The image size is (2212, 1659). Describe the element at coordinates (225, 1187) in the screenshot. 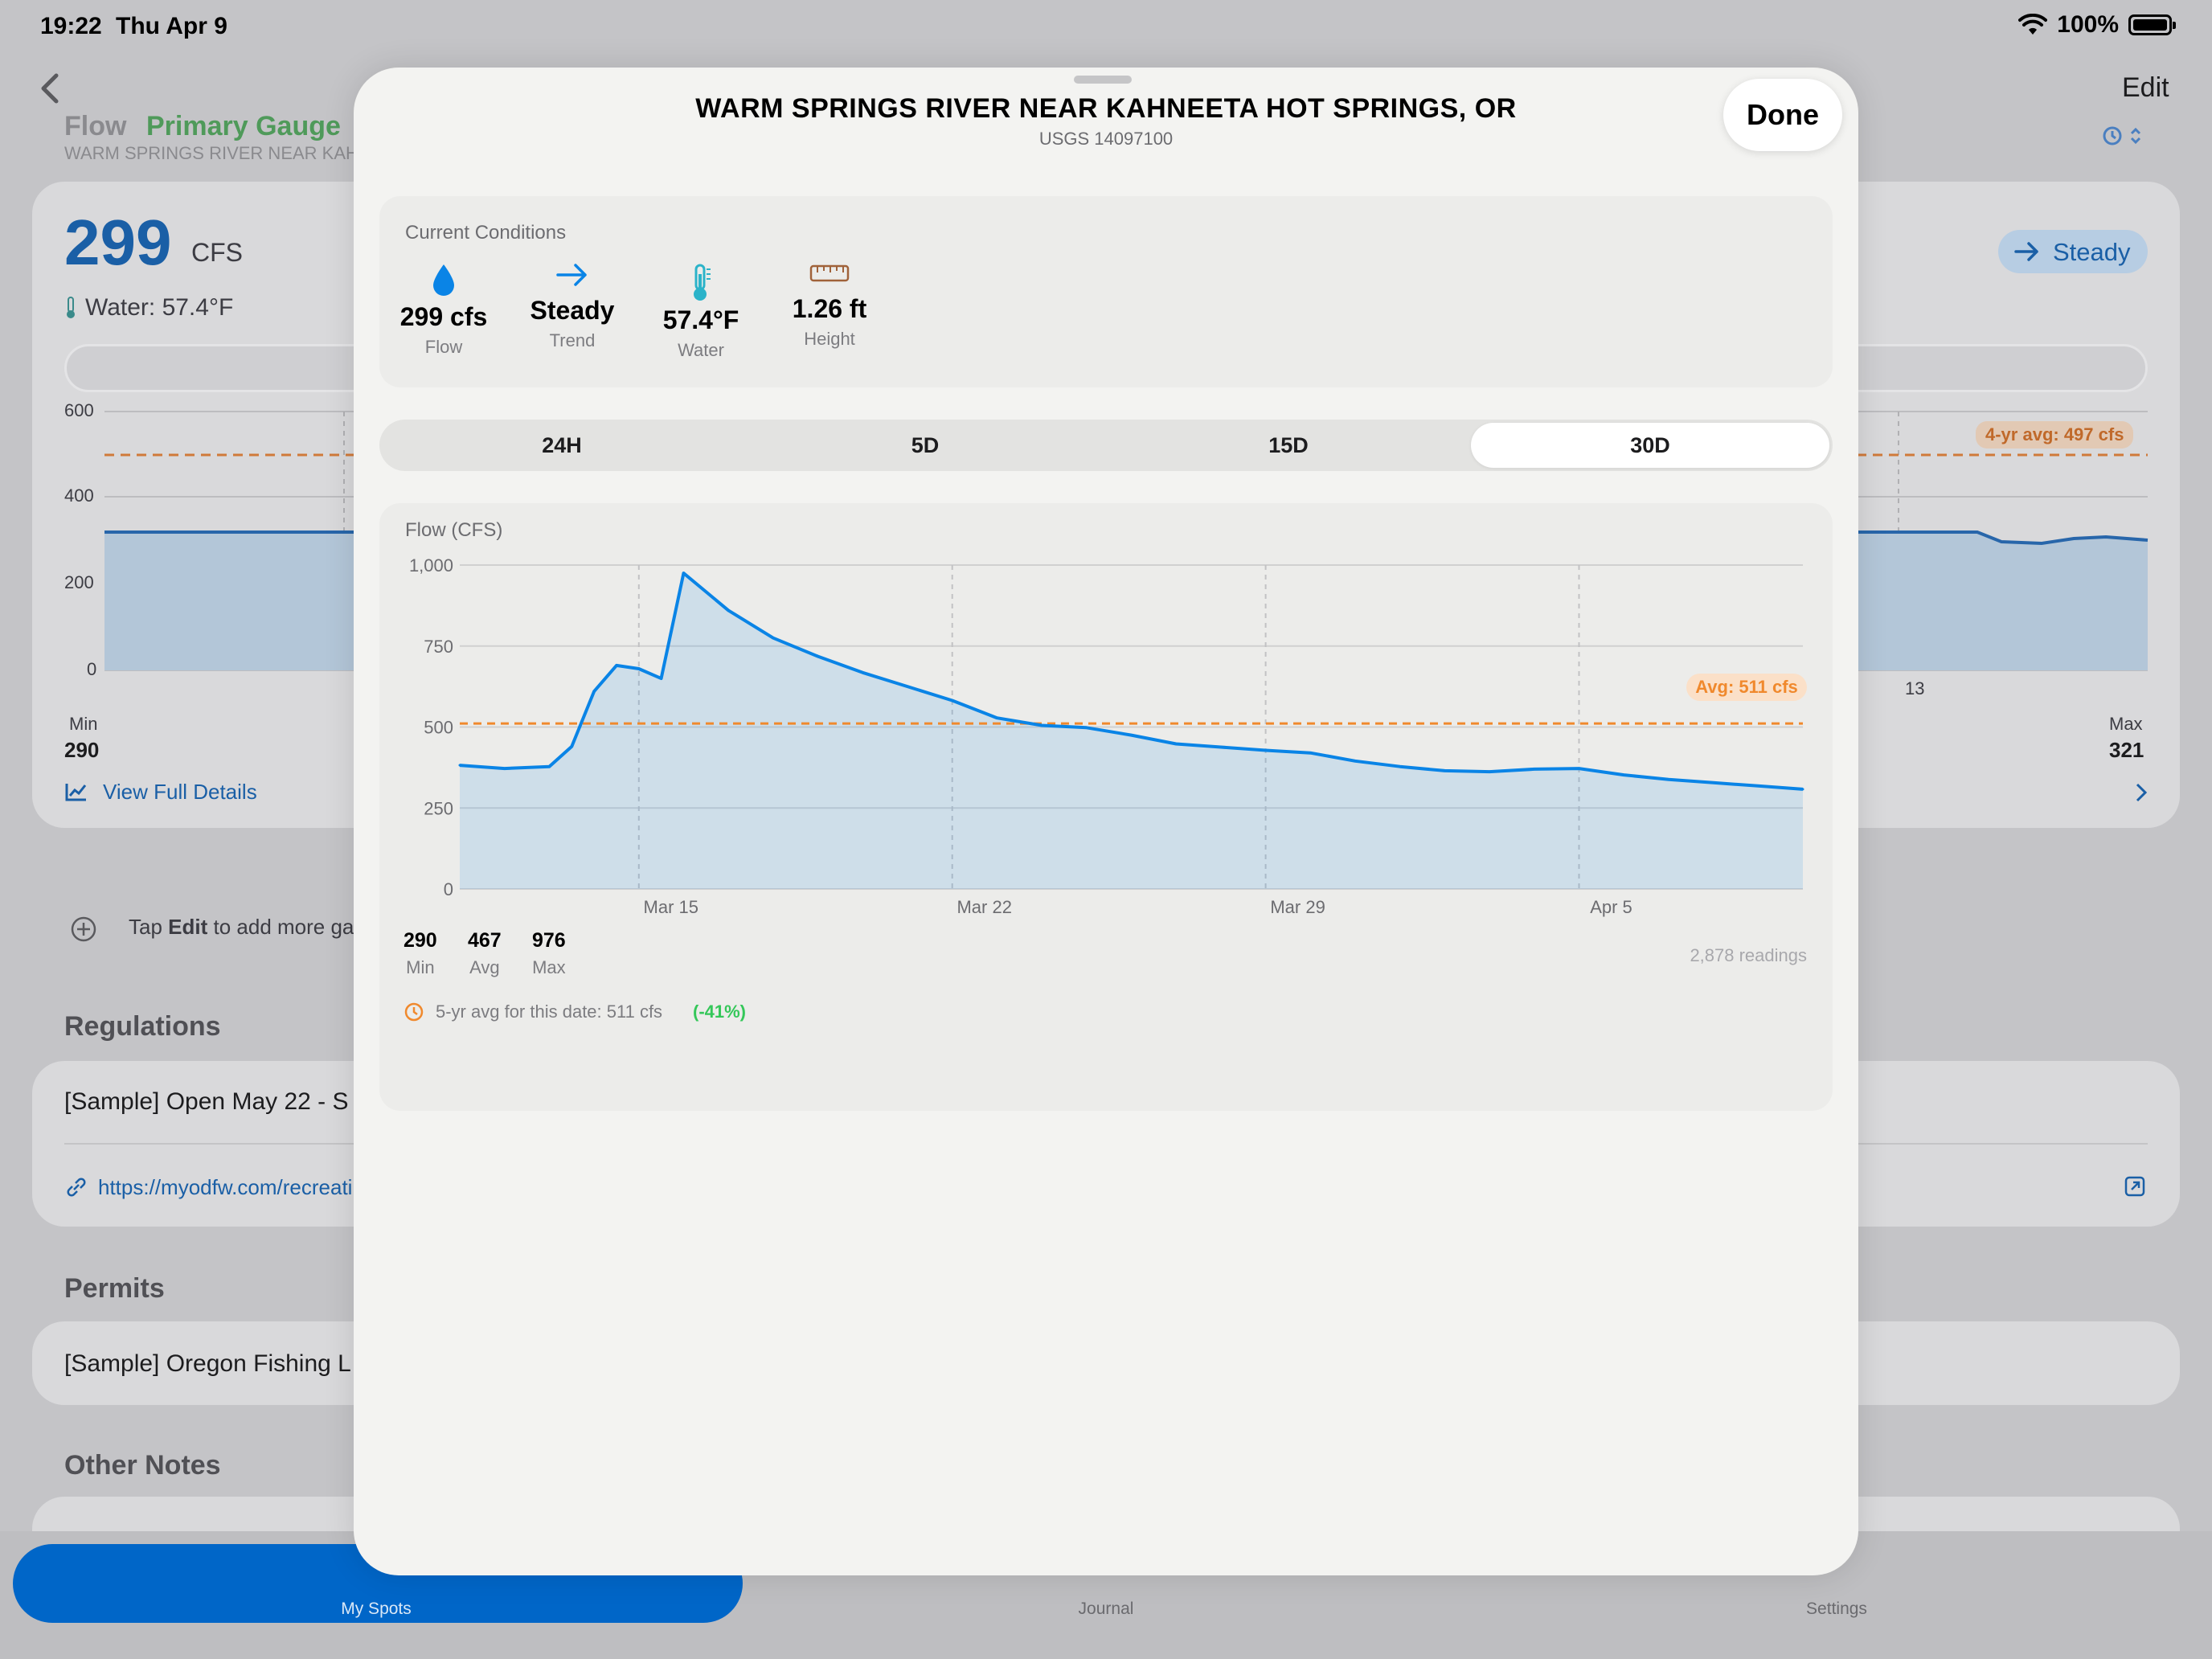

I see `regulation-link: https://myodfw.com/recreati` at that location.